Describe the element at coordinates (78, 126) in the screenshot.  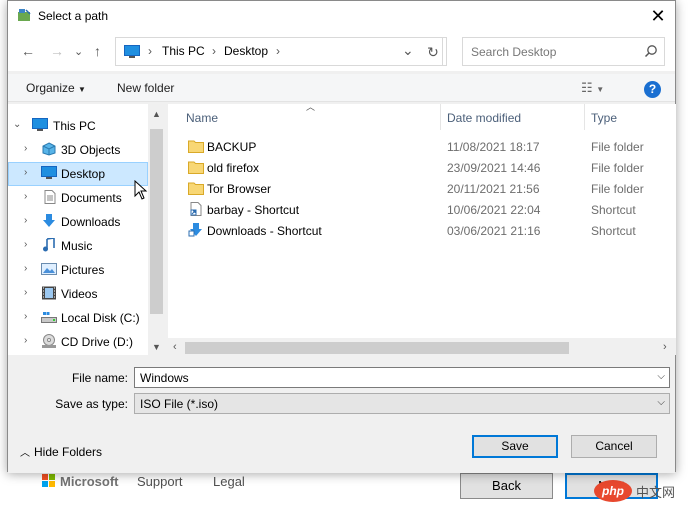
I see `tree-item-this-pc: ⌄ This PC` at that location.